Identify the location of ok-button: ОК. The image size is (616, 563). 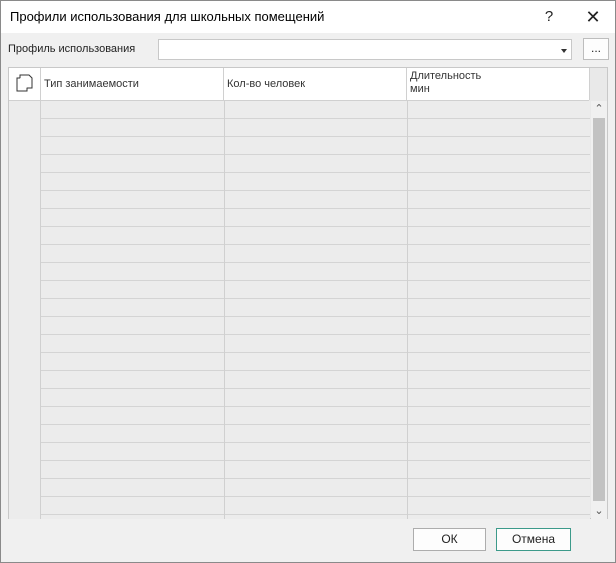
(449, 539).